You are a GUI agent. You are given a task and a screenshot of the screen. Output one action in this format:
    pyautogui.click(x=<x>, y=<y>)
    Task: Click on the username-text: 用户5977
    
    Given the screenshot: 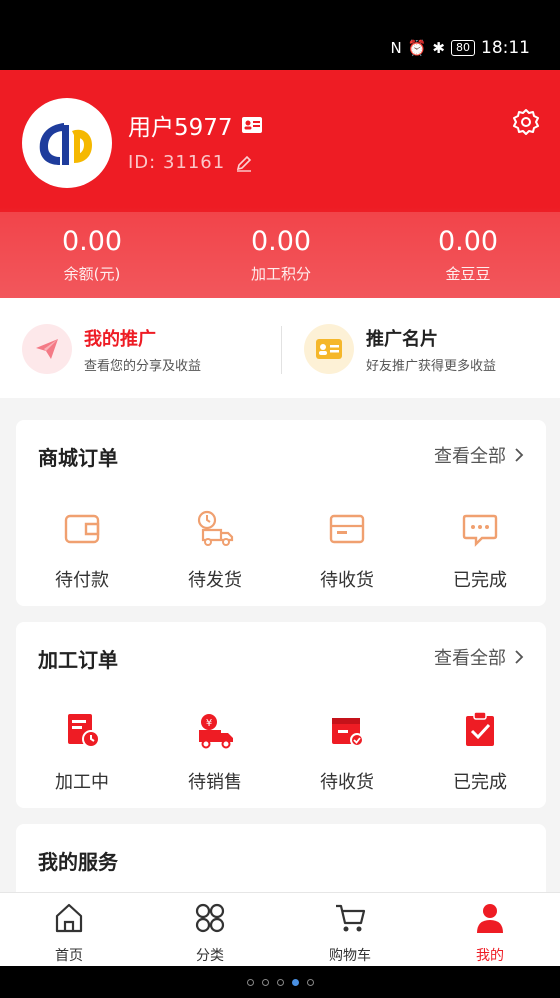 What is the action you would take?
    pyautogui.click(x=180, y=128)
    